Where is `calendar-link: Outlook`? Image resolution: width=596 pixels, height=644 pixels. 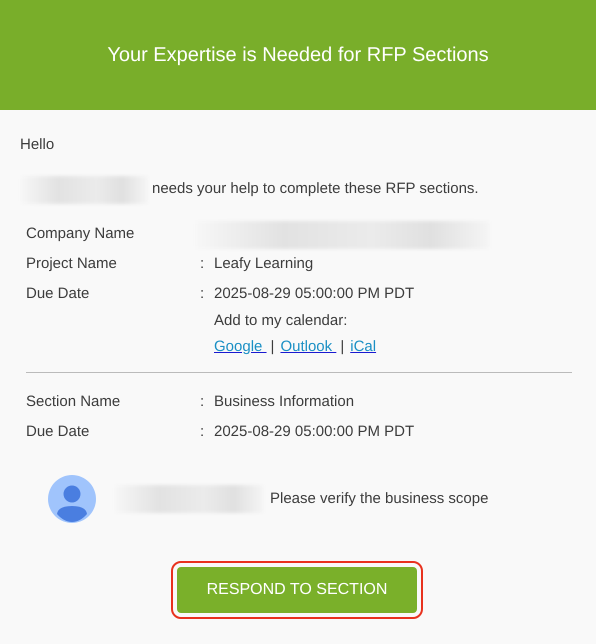
calendar-link: Outlook is located at coordinates (308, 347).